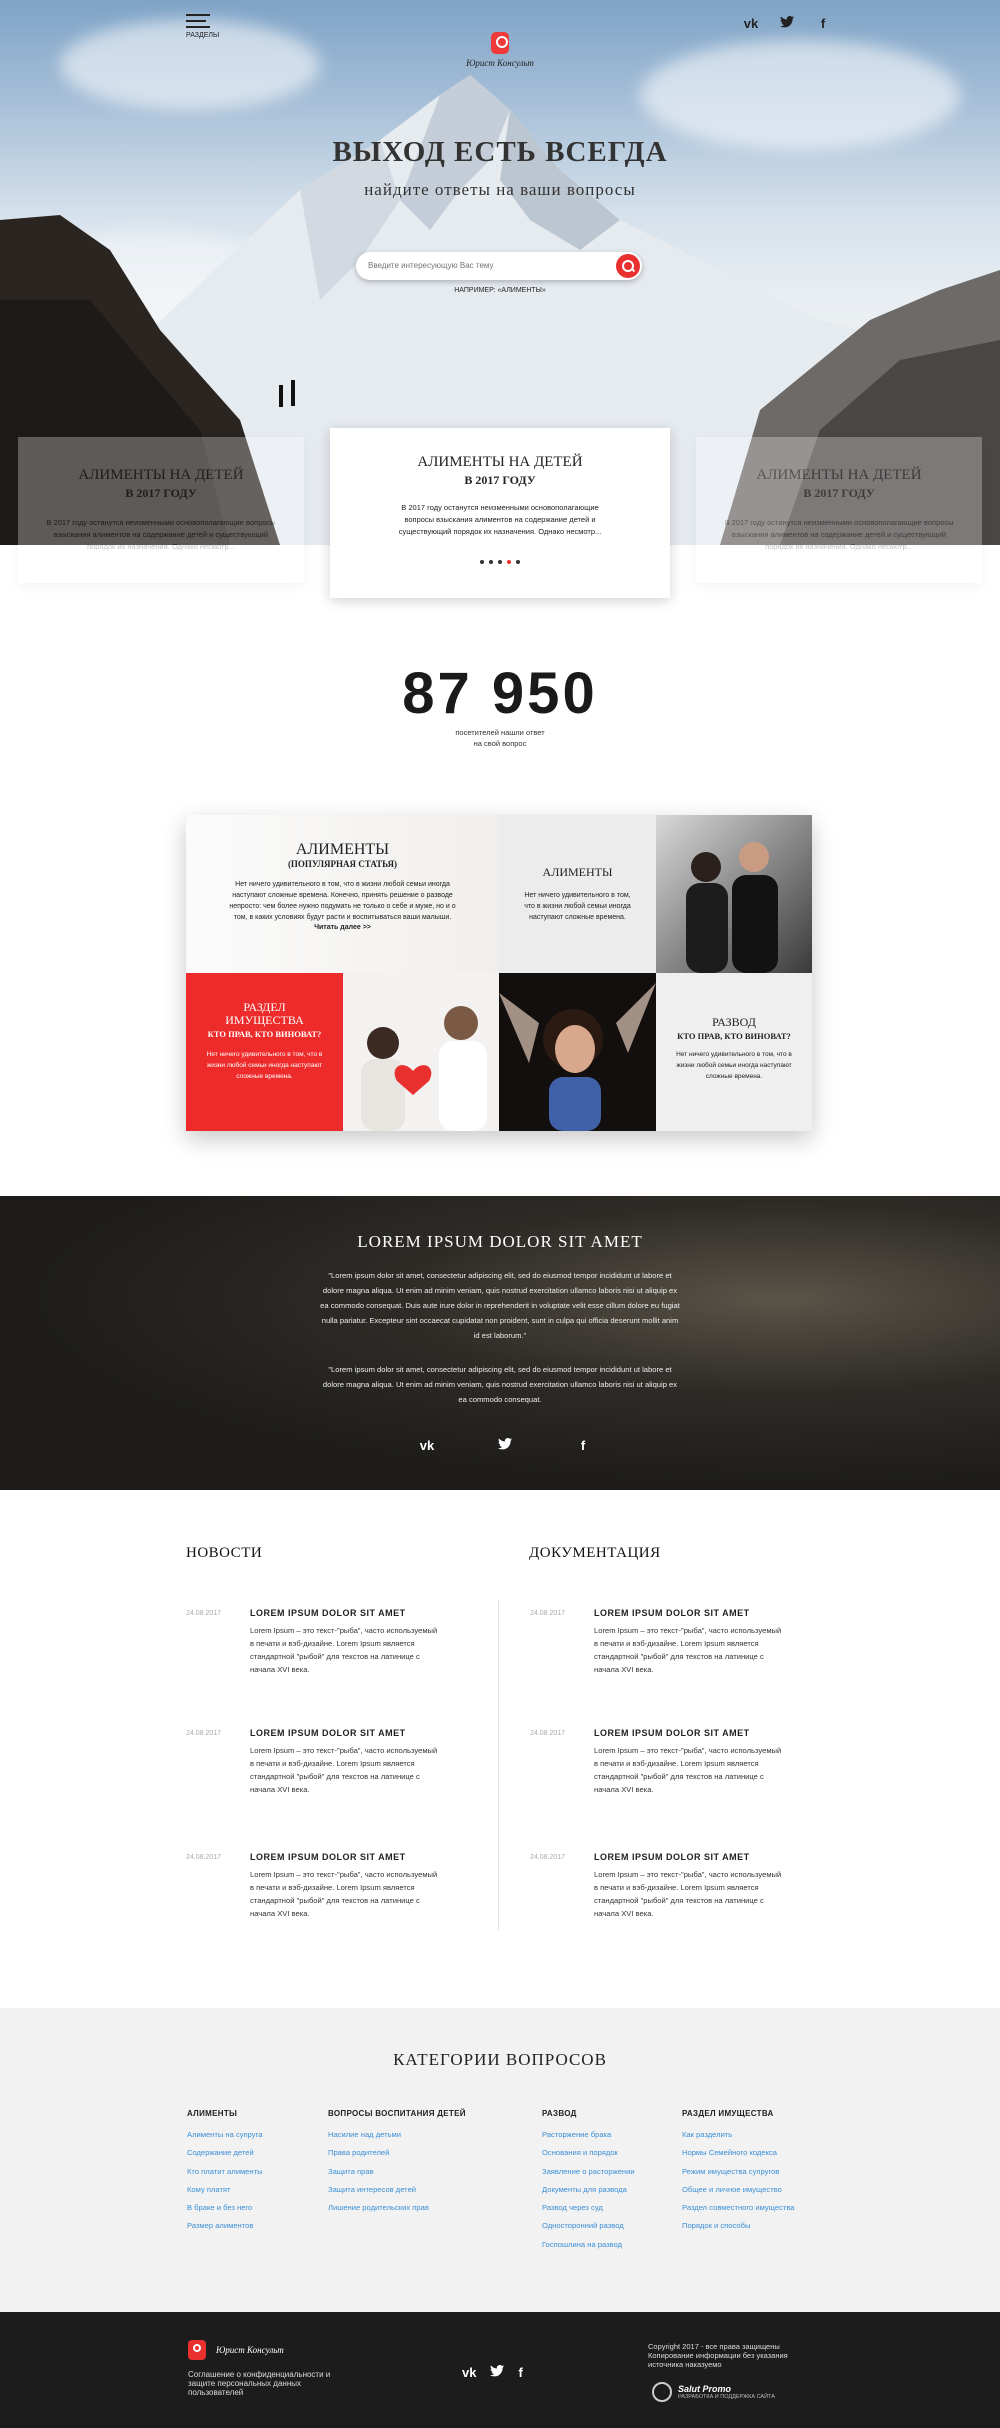 The width and height of the screenshot is (1000, 2428). I want to click on category-link: Односторонний развод, so click(612, 2225).